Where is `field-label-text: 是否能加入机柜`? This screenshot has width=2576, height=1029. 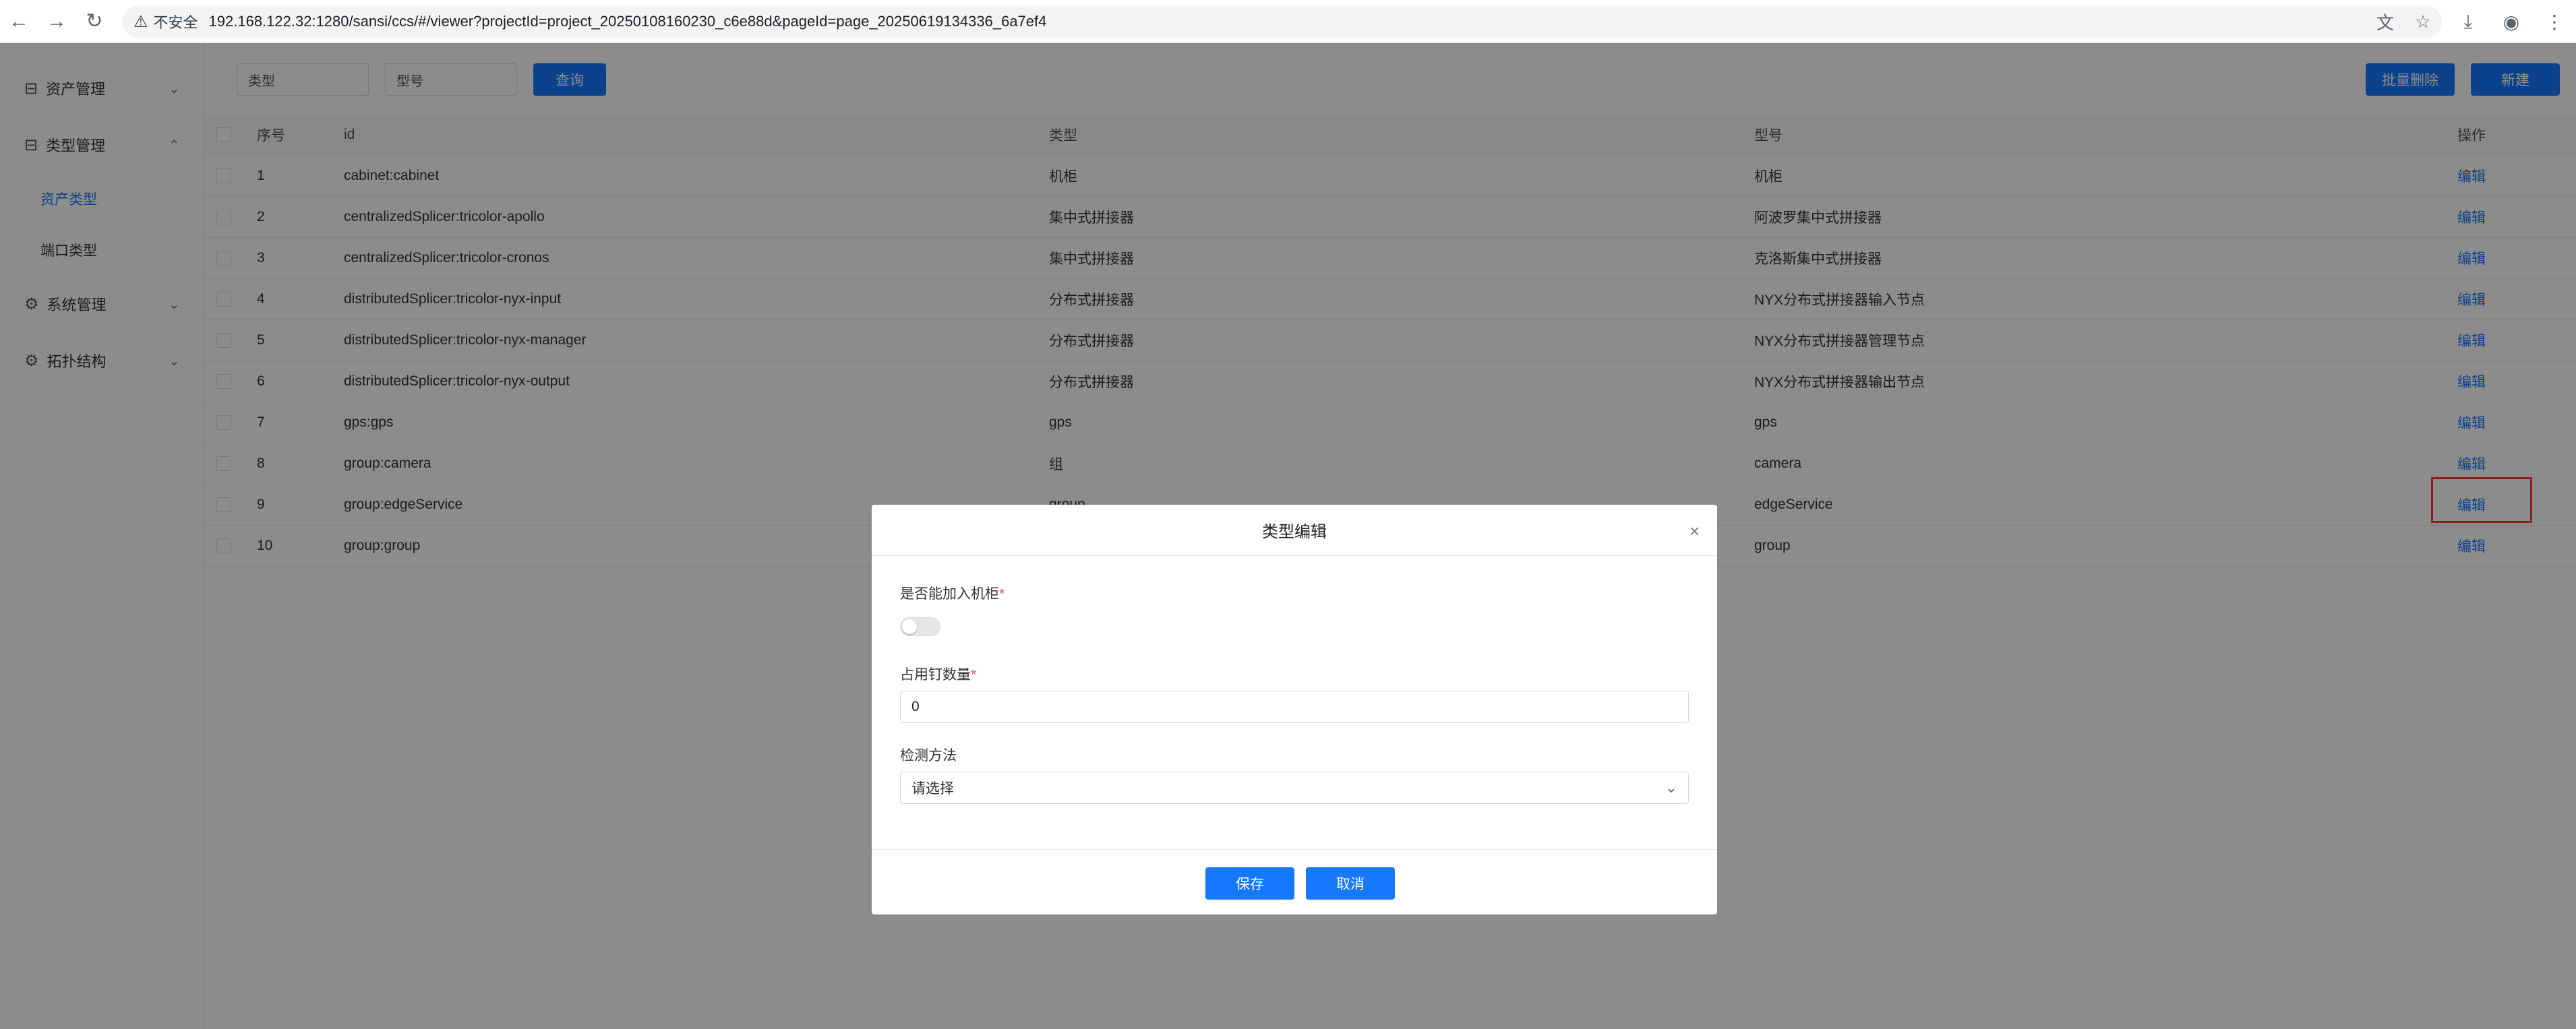 field-label-text: 是否能加入机柜 is located at coordinates (950, 594).